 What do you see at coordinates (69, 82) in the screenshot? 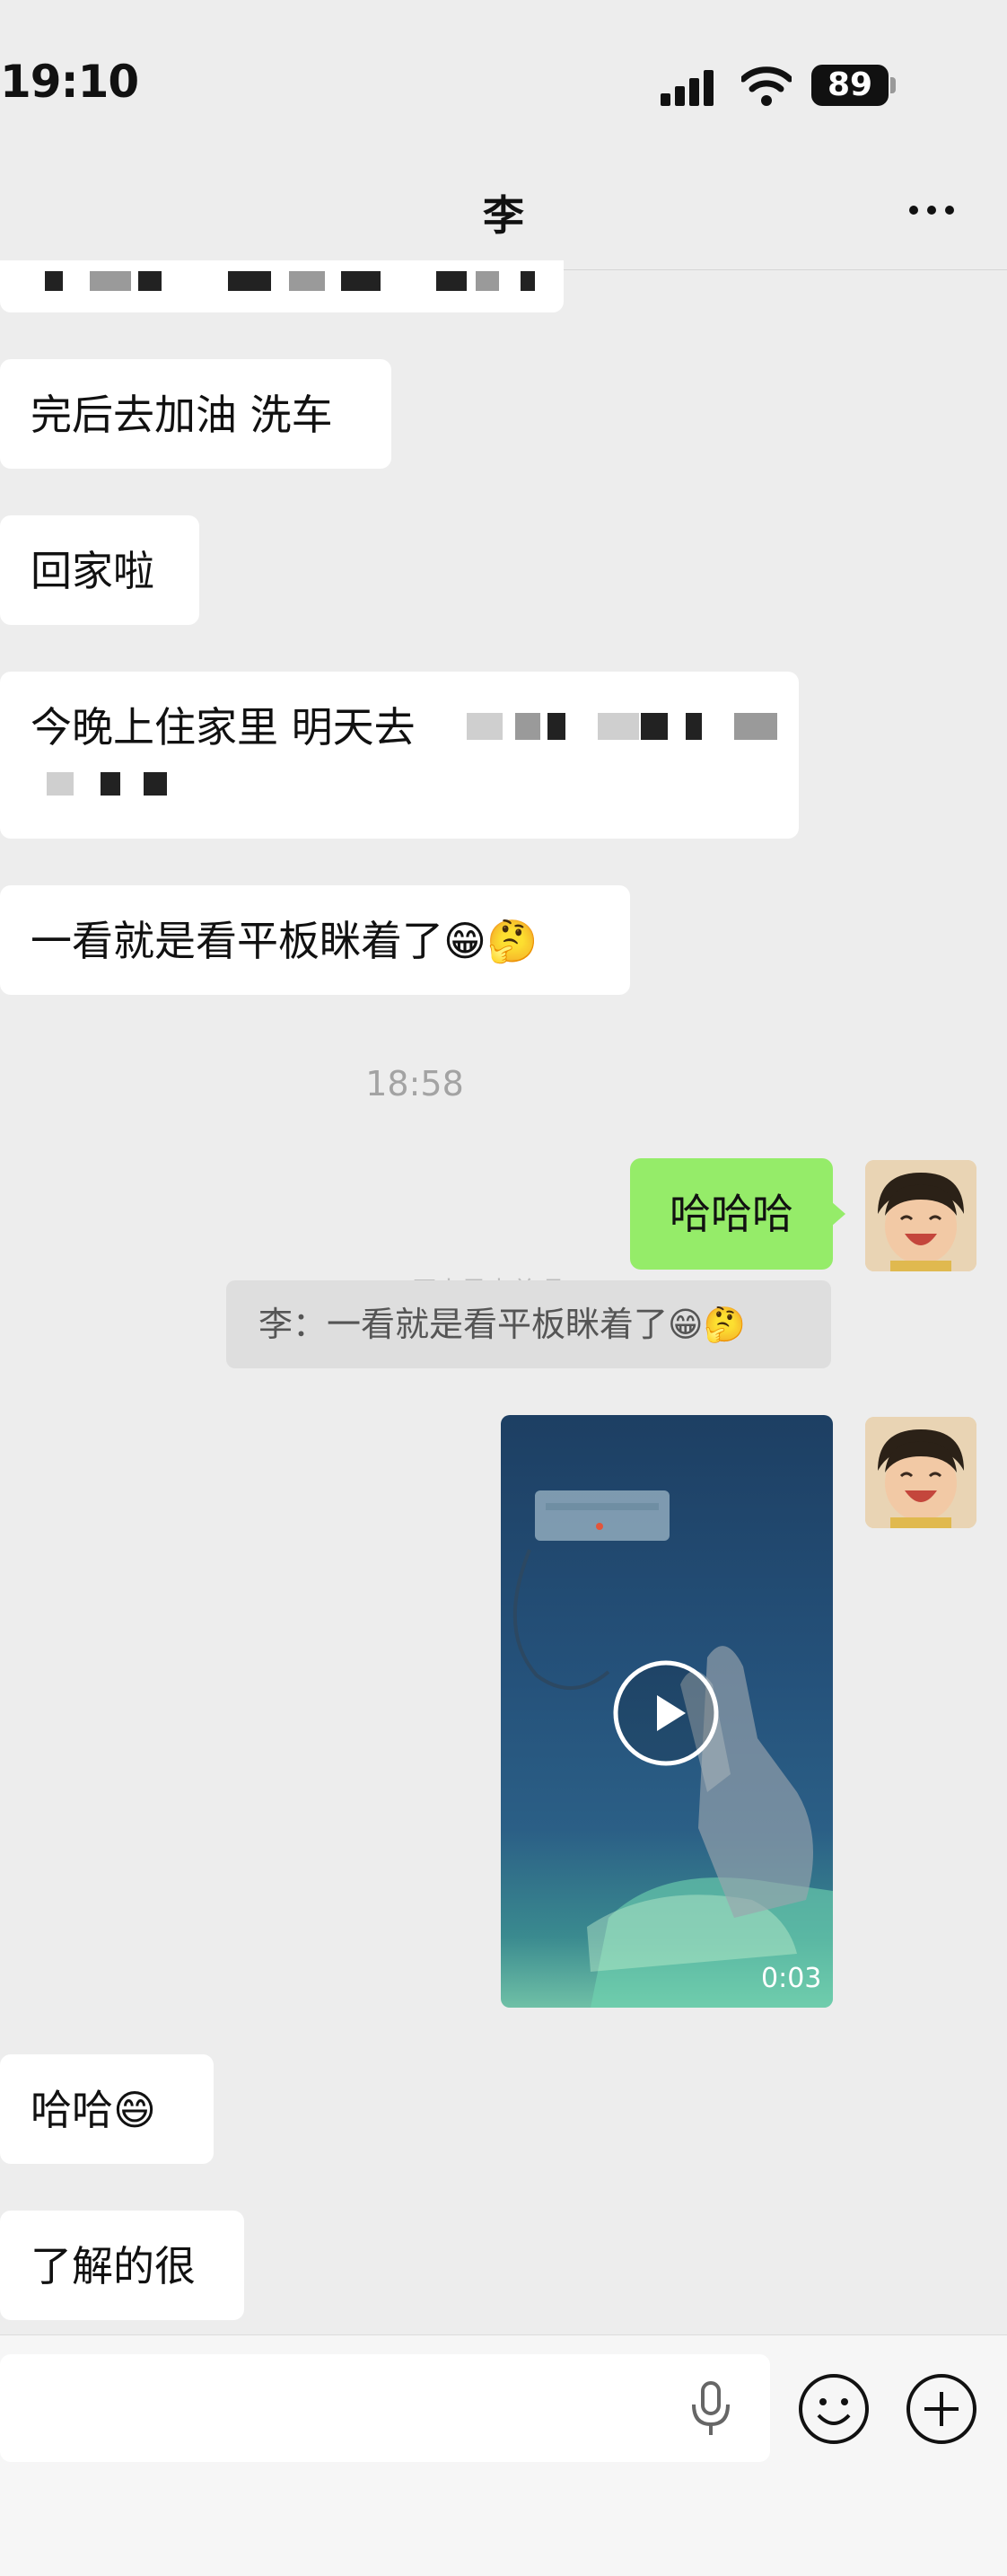
I see `status-time: 19:10` at bounding box center [69, 82].